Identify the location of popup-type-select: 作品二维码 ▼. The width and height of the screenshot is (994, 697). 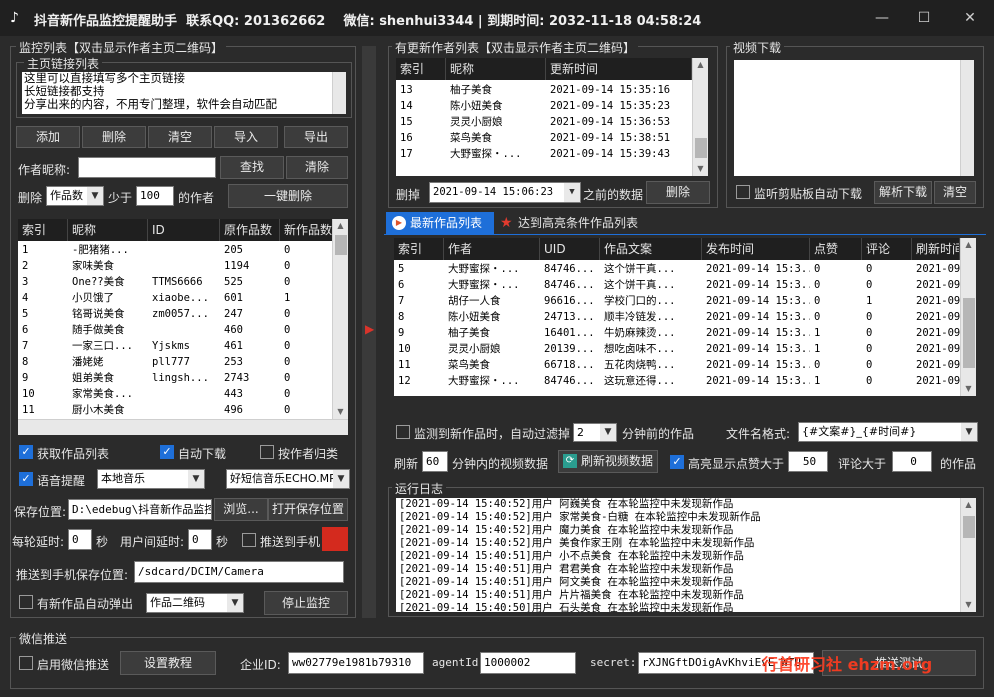
(195, 603).